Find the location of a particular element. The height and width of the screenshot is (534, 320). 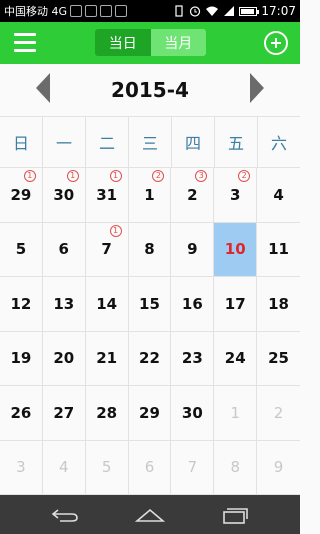

weekday-wed: 三 is located at coordinates (150, 142).